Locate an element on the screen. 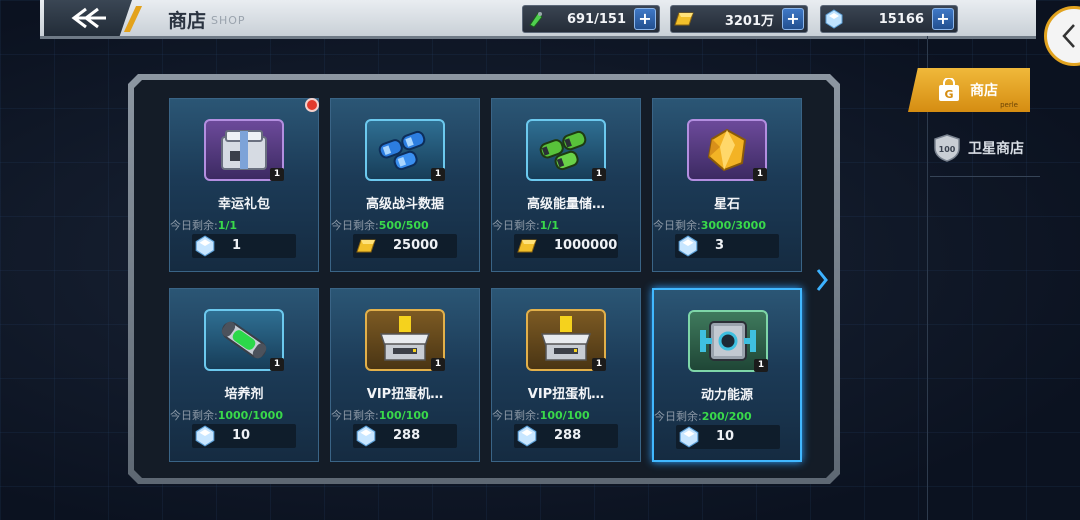 The image size is (1080, 520). remaining-value: 3000/3000 is located at coordinates (733, 225).